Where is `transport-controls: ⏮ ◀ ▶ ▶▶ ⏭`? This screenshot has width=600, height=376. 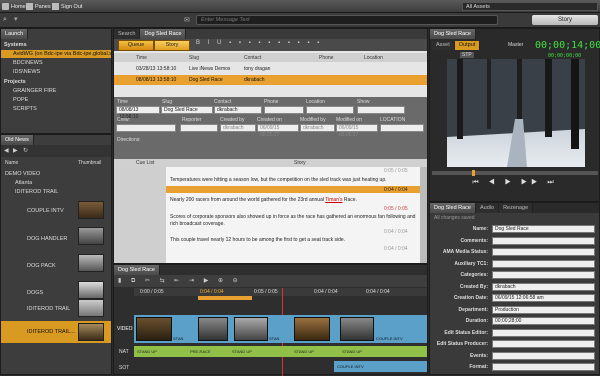 transport-controls: ⏮ ◀ ▶ ▶▶ ⏭ is located at coordinates (515, 188).